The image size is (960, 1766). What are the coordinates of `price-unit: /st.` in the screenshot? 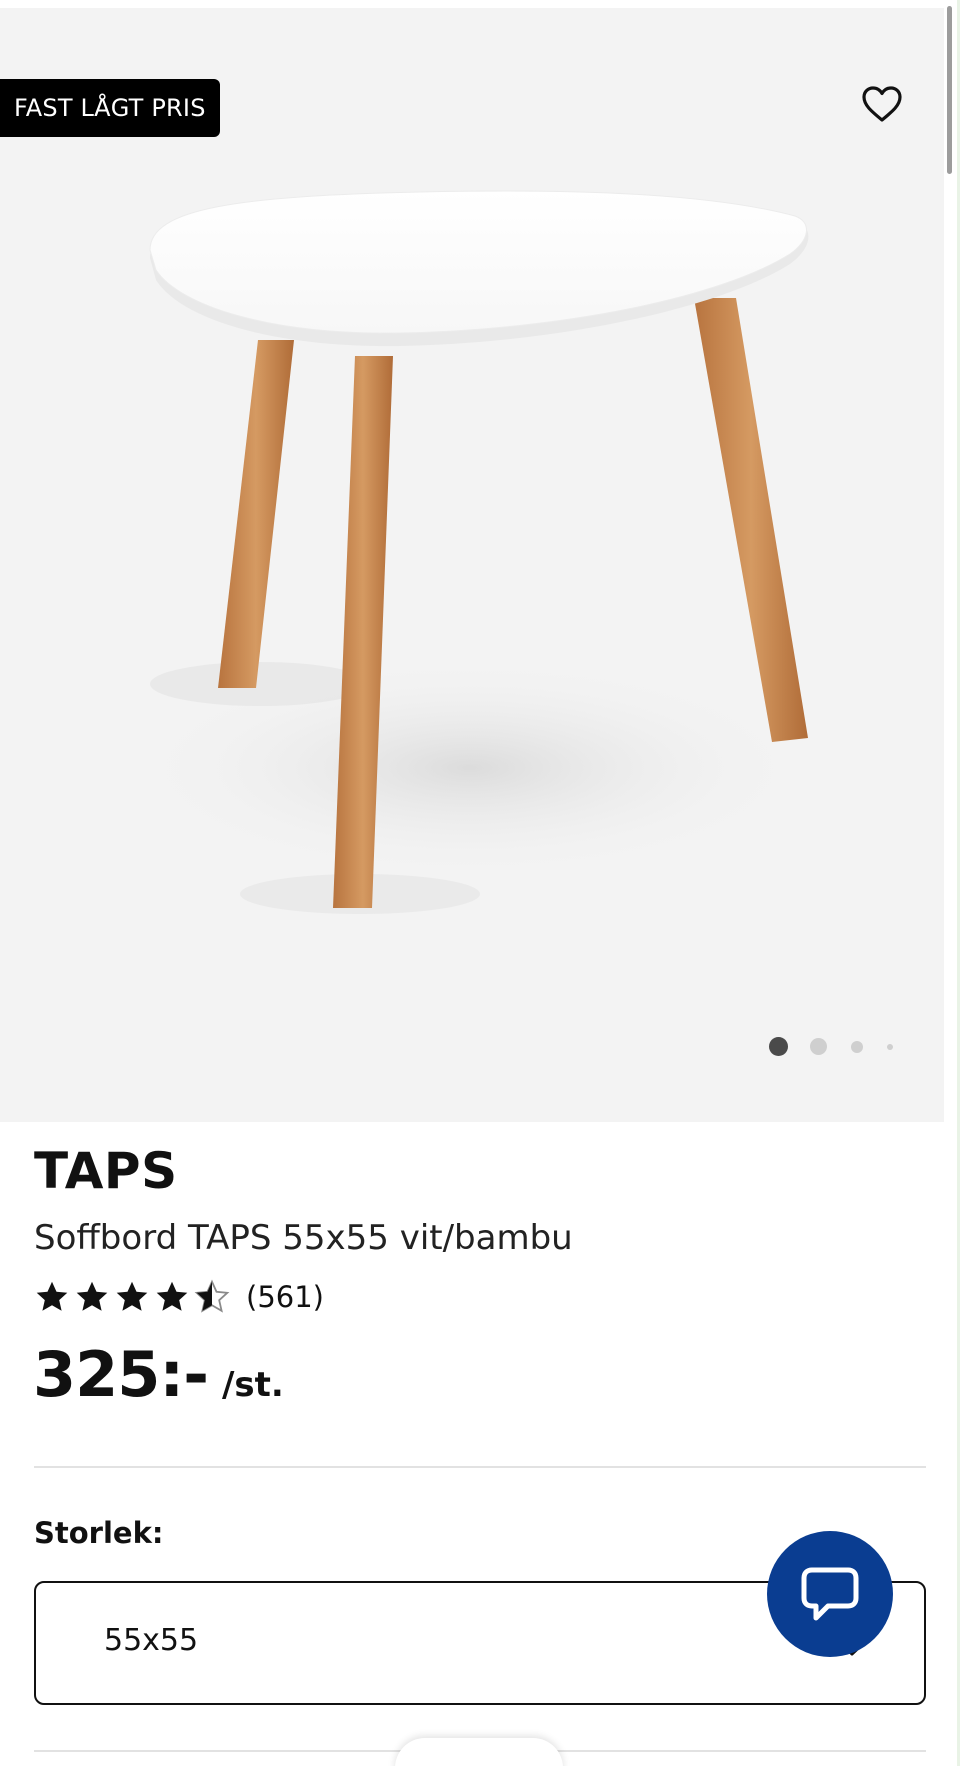 It's located at (252, 1385).